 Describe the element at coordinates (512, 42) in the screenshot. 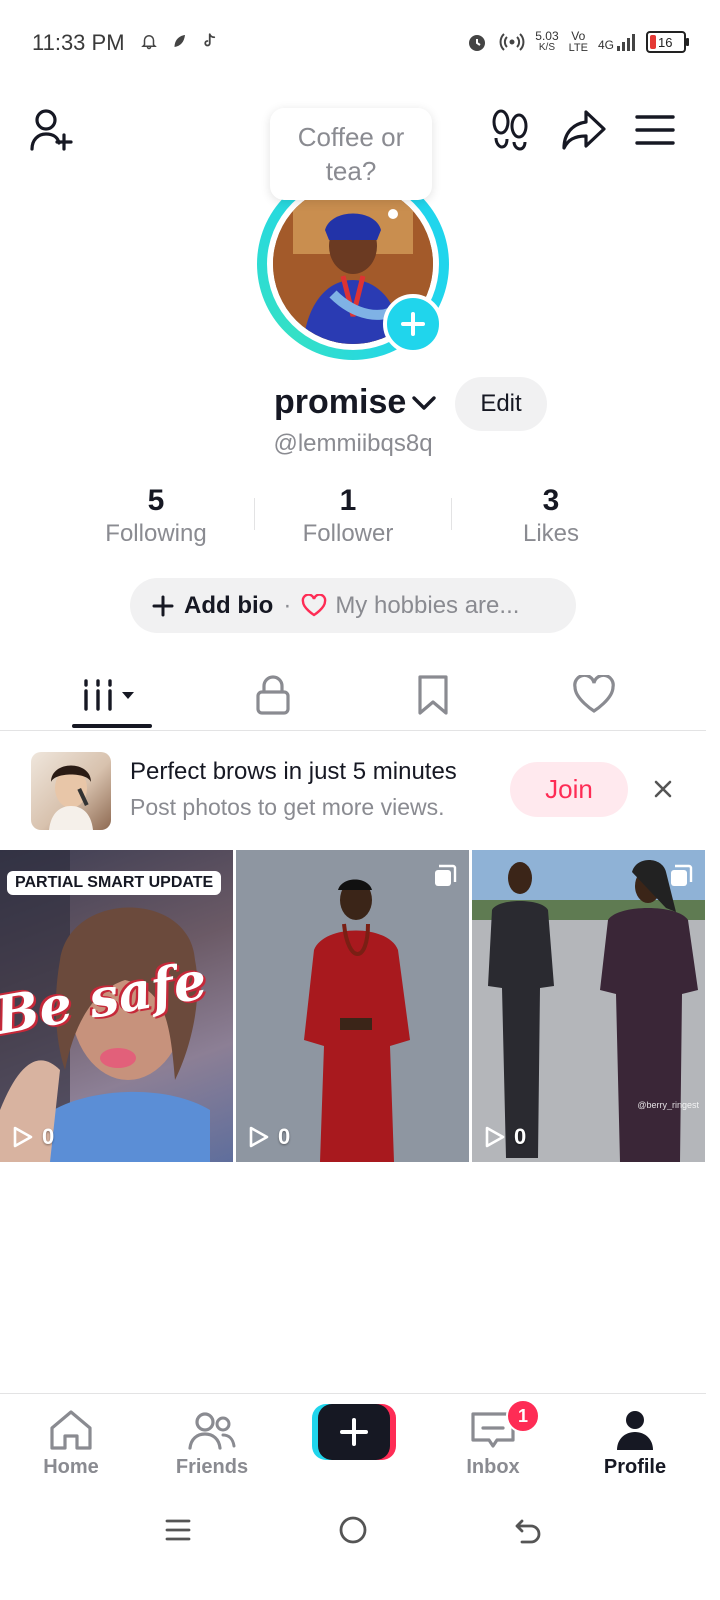

I see `hotspot-icon` at that location.